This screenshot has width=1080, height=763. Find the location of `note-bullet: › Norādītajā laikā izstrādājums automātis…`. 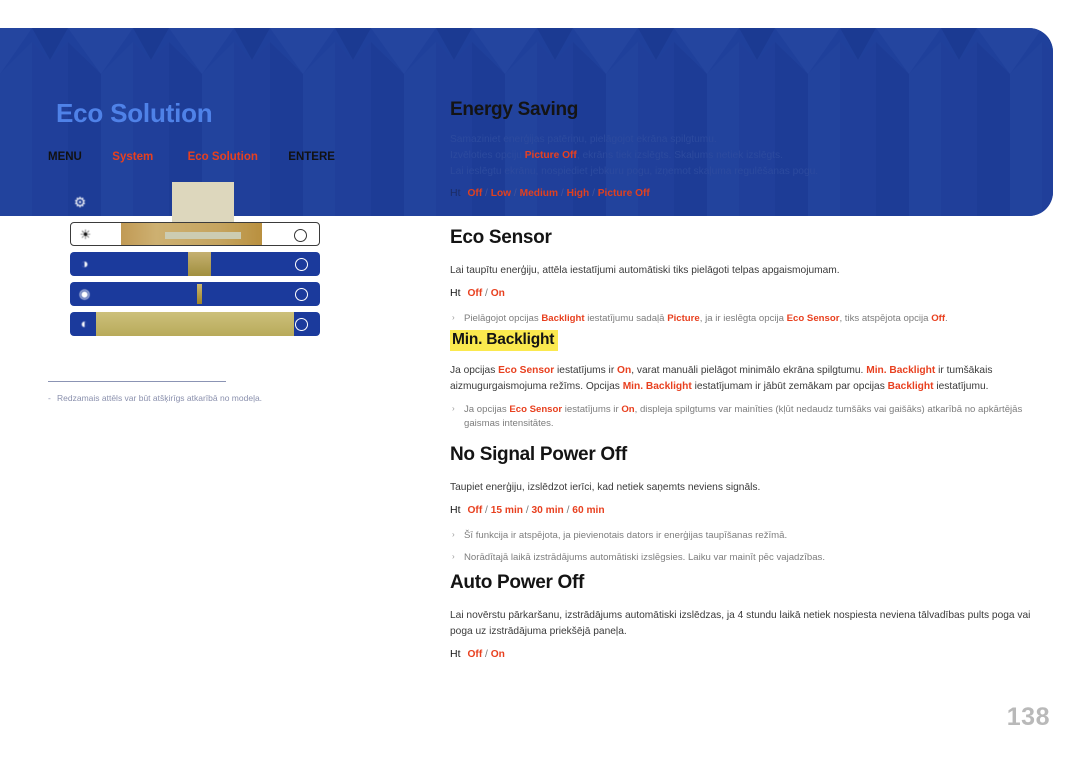

note-bullet: › Norādītajā laikā izstrādājums automātis… is located at coordinates (742, 558).